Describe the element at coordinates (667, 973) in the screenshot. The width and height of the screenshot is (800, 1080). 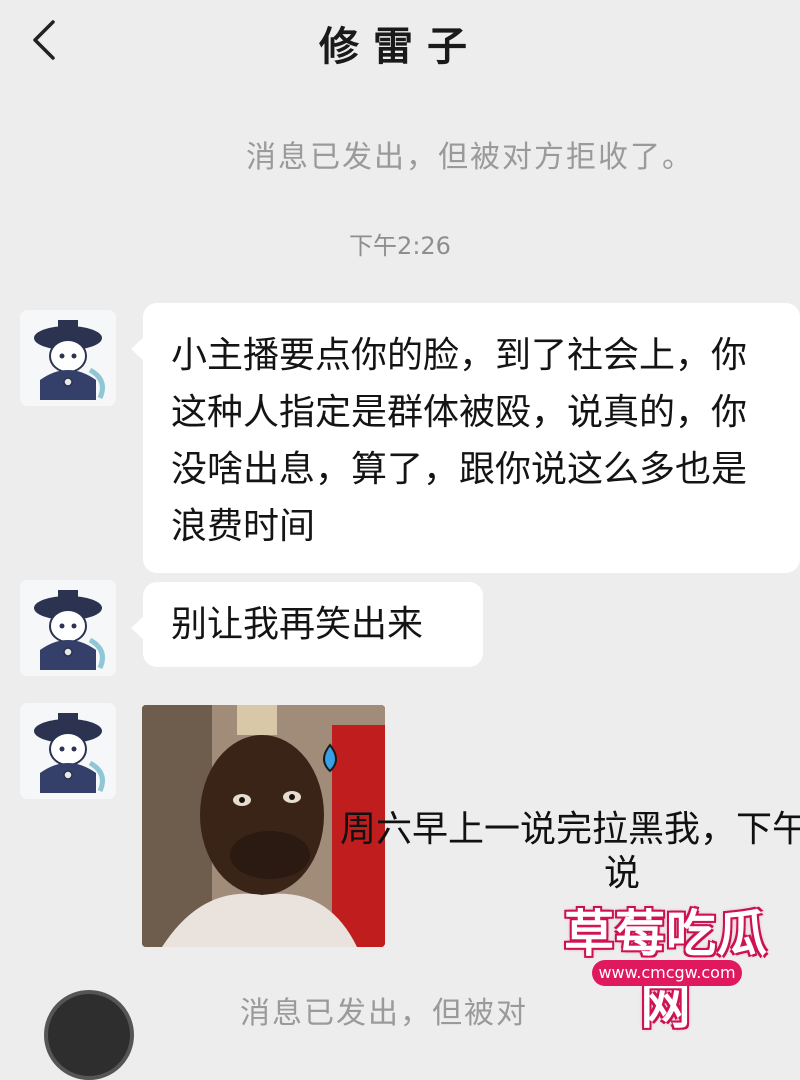
I see `watermark-url: www.cmcgw.com` at that location.